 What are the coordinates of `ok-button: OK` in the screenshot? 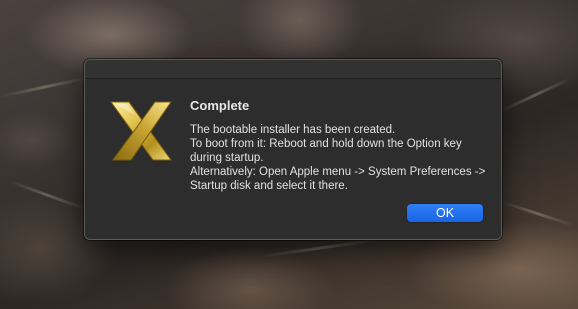 It's located at (445, 213).